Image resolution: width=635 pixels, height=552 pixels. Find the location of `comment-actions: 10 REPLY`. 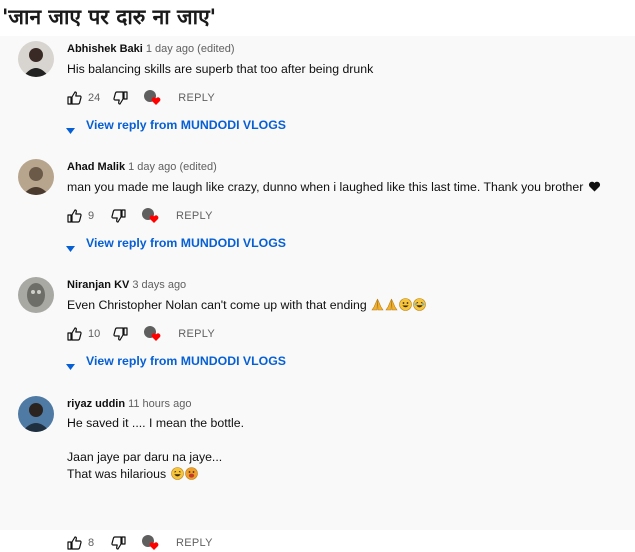

comment-actions: 10 REPLY is located at coordinates (140, 334).